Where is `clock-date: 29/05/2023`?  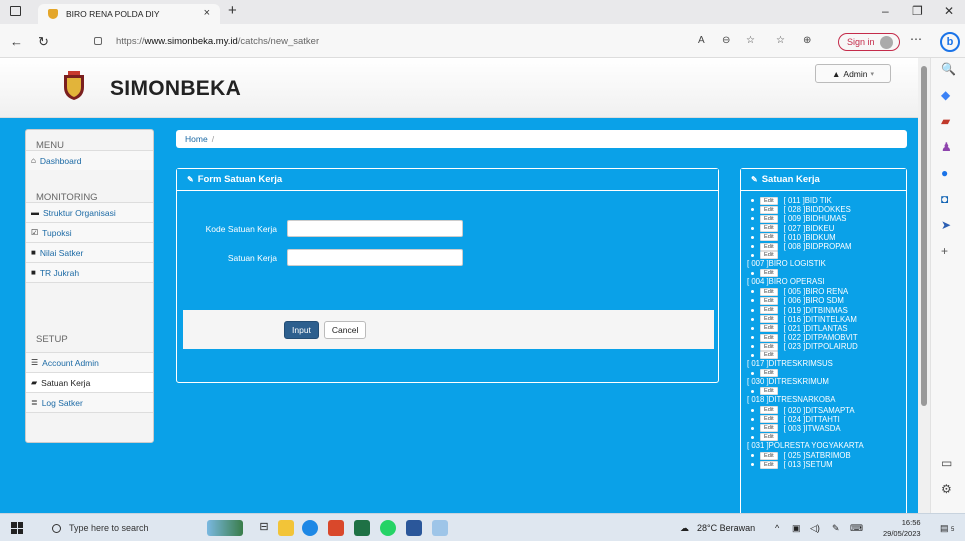
clock-date: 29/05/2023 is located at coordinates (902, 533).